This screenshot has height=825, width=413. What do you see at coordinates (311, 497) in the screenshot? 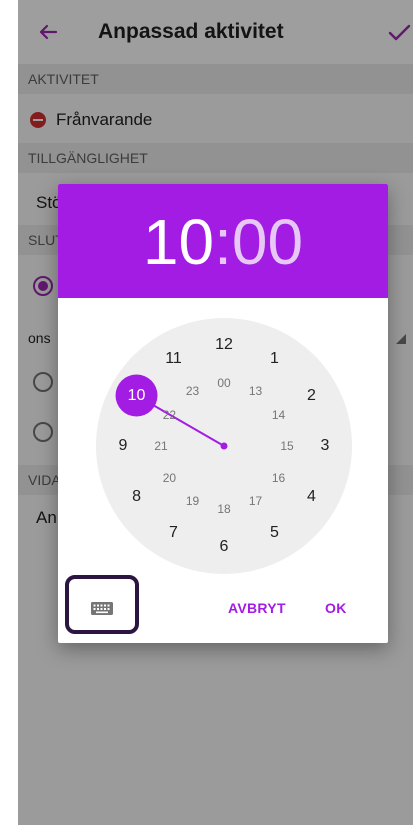
I see `clock-hour-4: 4` at bounding box center [311, 497].